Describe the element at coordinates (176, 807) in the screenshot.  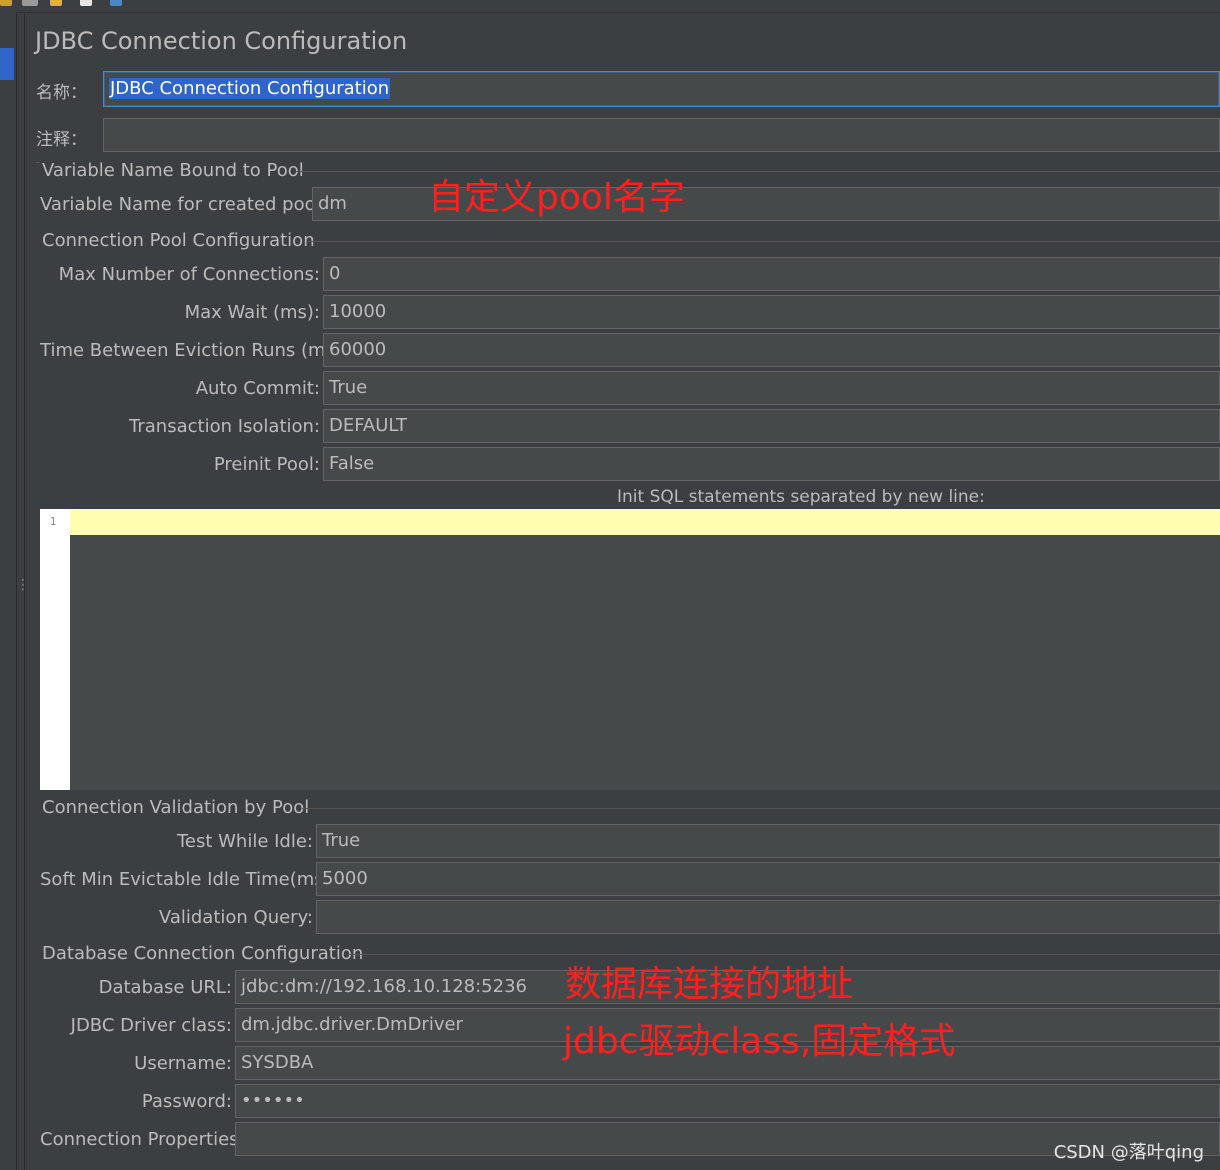
I see `validation-section-title: Connection Validation by Pool` at that location.